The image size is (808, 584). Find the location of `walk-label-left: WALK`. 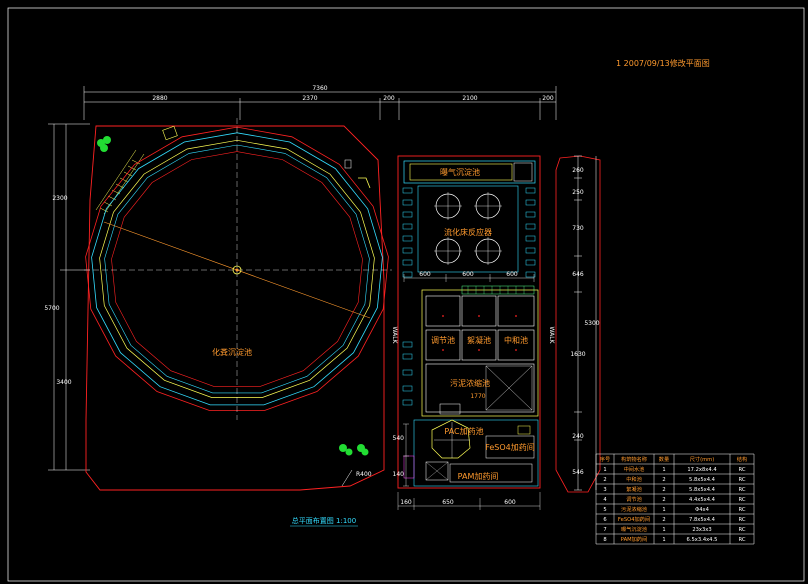

walk-label-left: WALK is located at coordinates (394, 336).